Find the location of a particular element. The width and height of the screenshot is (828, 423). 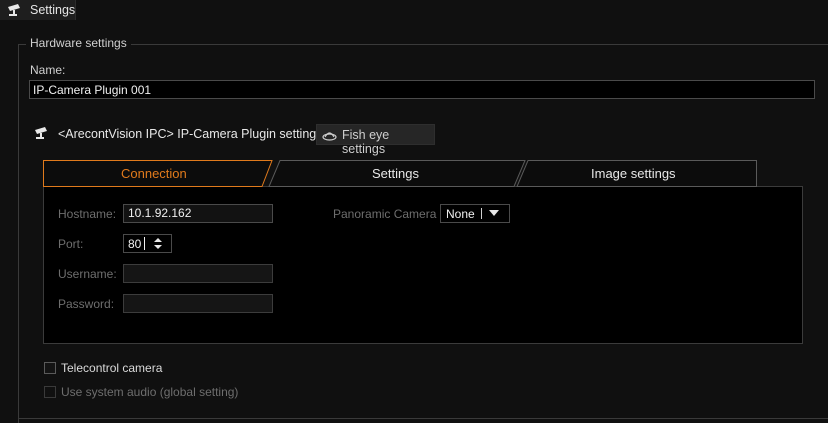

settings-title-tab: Settings is located at coordinates (38, 10).